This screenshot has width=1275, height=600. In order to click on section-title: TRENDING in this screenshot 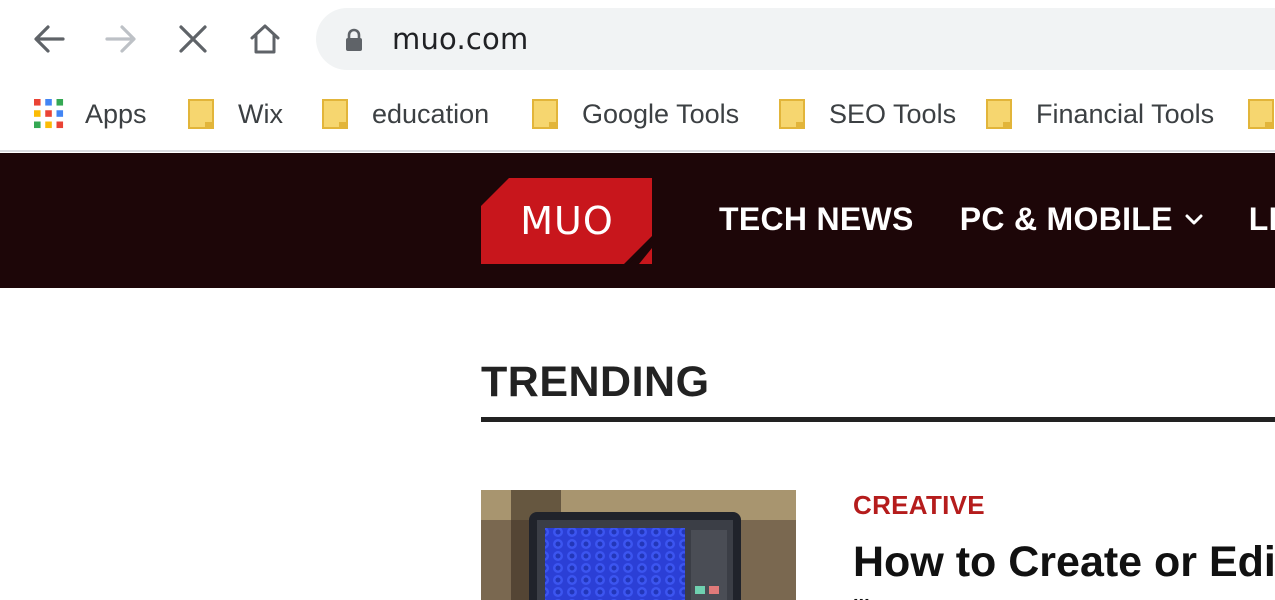, I will do `click(595, 382)`.